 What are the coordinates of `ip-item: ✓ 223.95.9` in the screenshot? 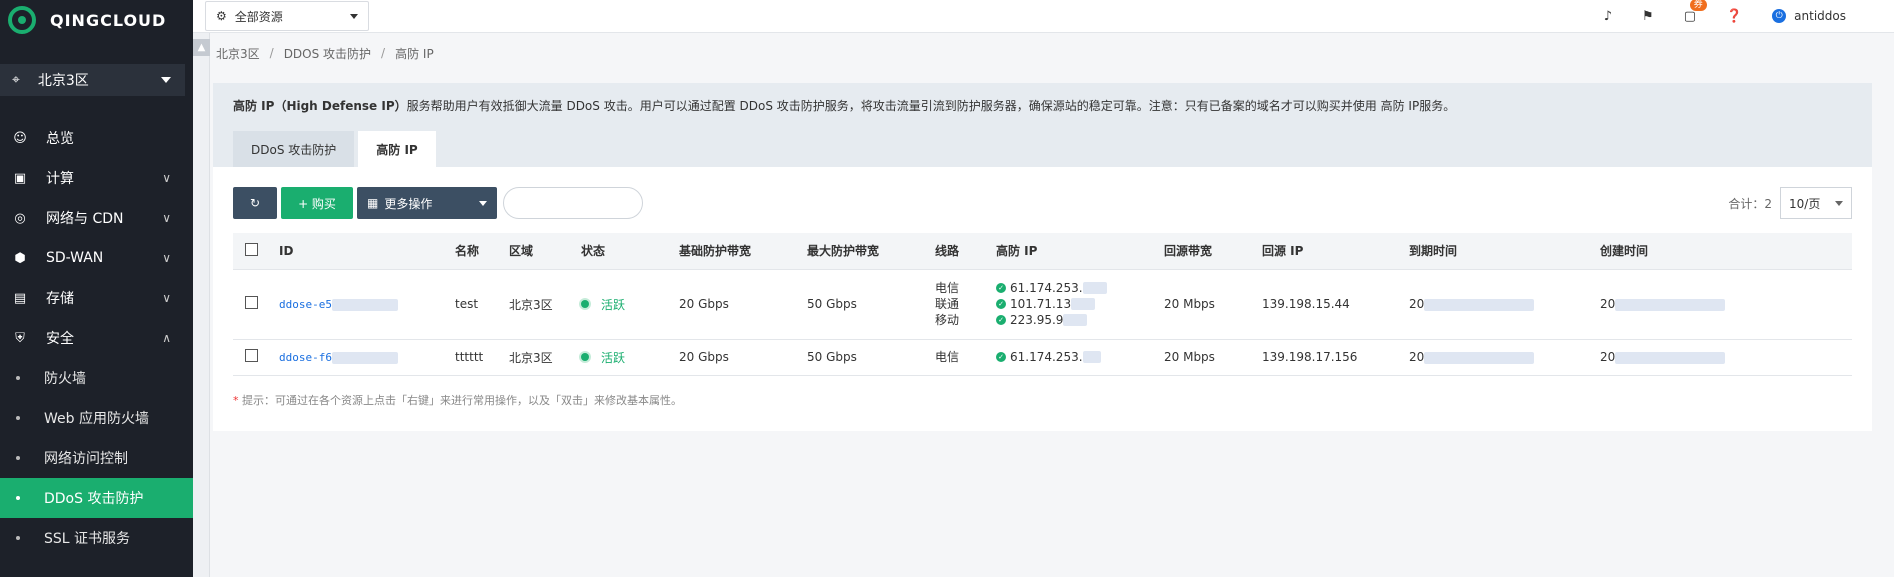 It's located at (1080, 320).